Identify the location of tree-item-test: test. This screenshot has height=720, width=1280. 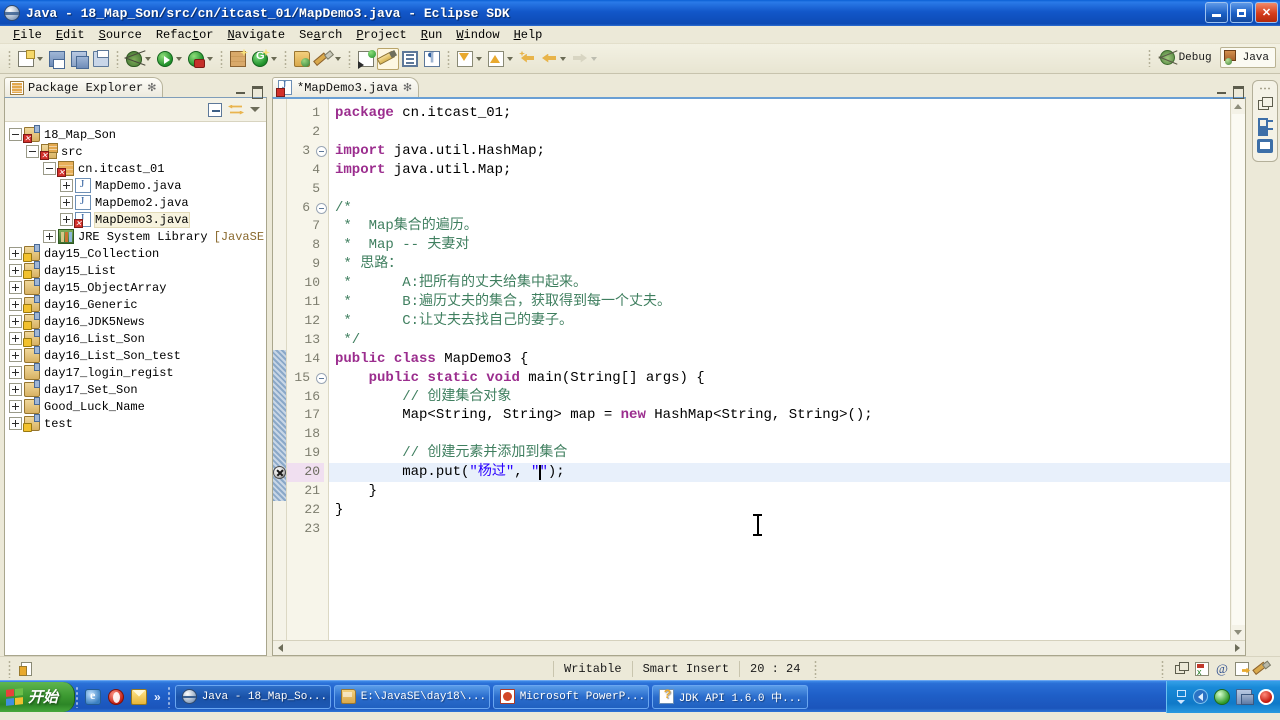
(135, 423).